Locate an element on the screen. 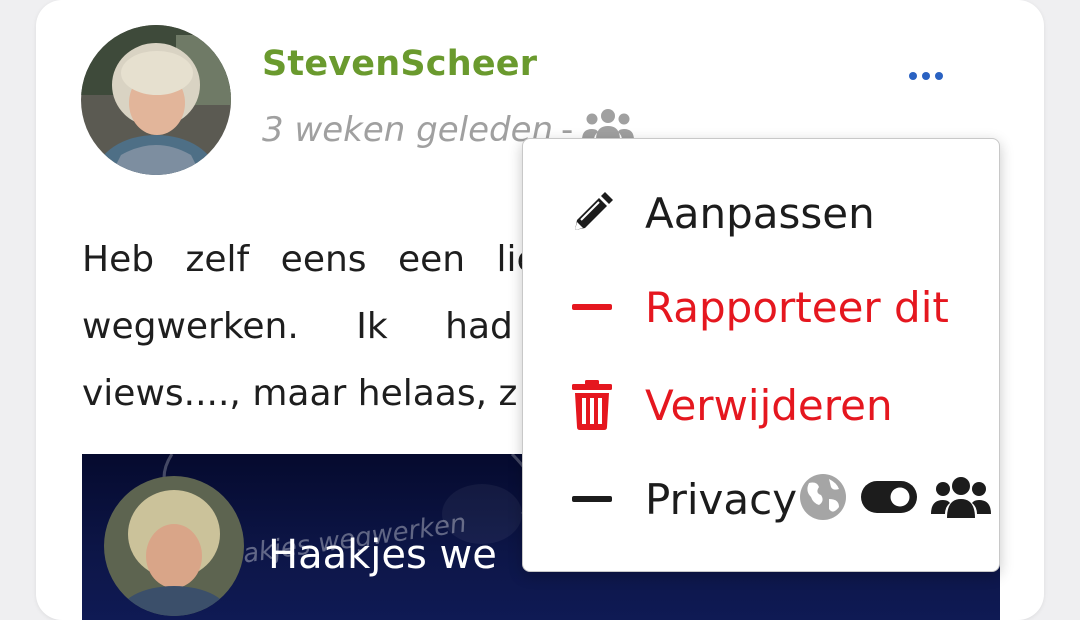 The height and width of the screenshot is (620, 1080). menu-item-edit: Aanpassen is located at coordinates (761, 213).